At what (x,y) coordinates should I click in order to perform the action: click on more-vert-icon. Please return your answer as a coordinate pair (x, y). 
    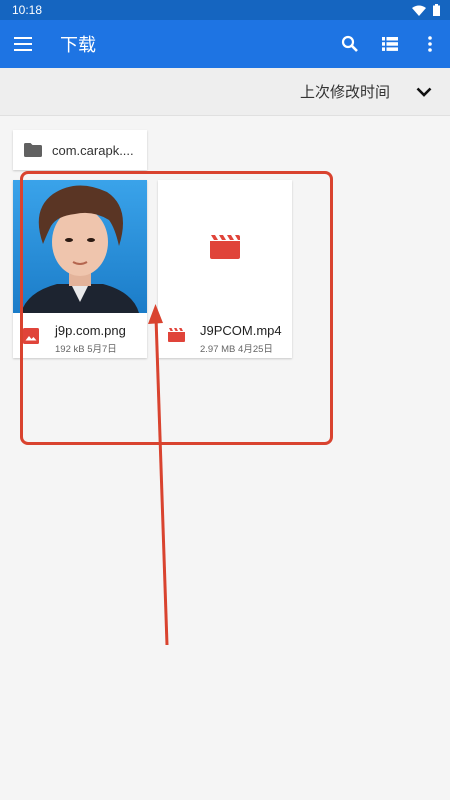
    Looking at the image, I should click on (430, 44).